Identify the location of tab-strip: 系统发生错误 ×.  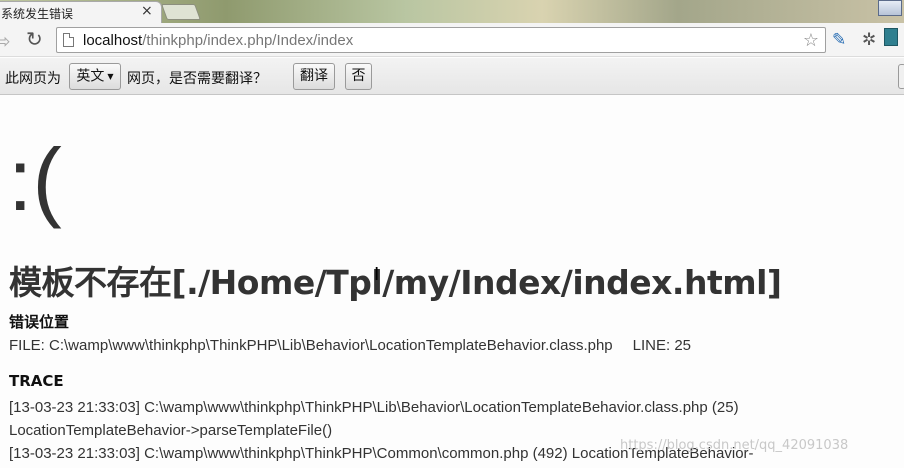
(452, 11).